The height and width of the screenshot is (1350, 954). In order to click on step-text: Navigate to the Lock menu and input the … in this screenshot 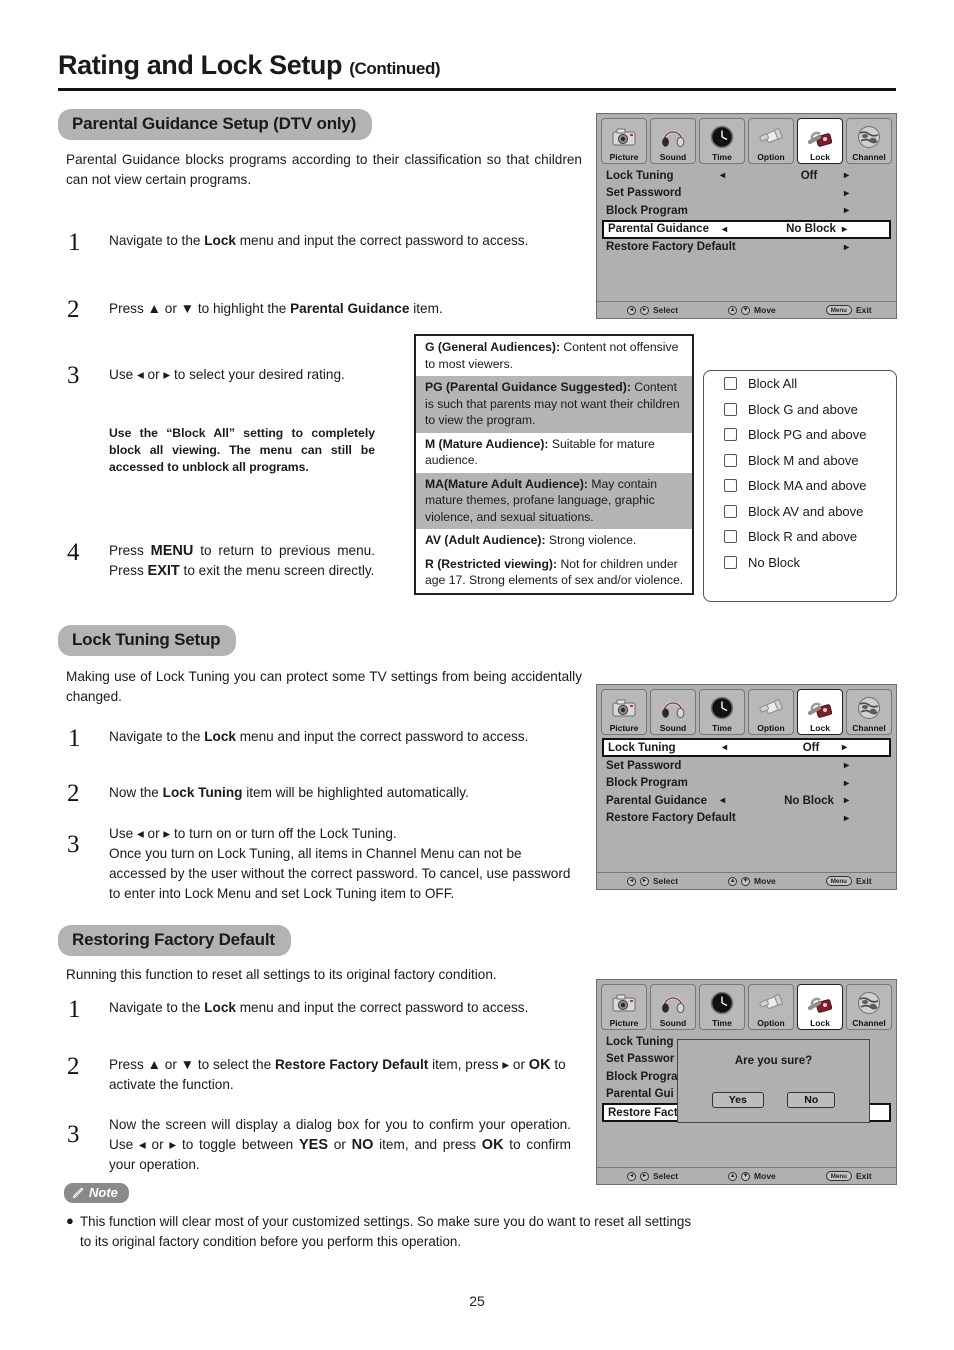, I will do `click(319, 736)`.